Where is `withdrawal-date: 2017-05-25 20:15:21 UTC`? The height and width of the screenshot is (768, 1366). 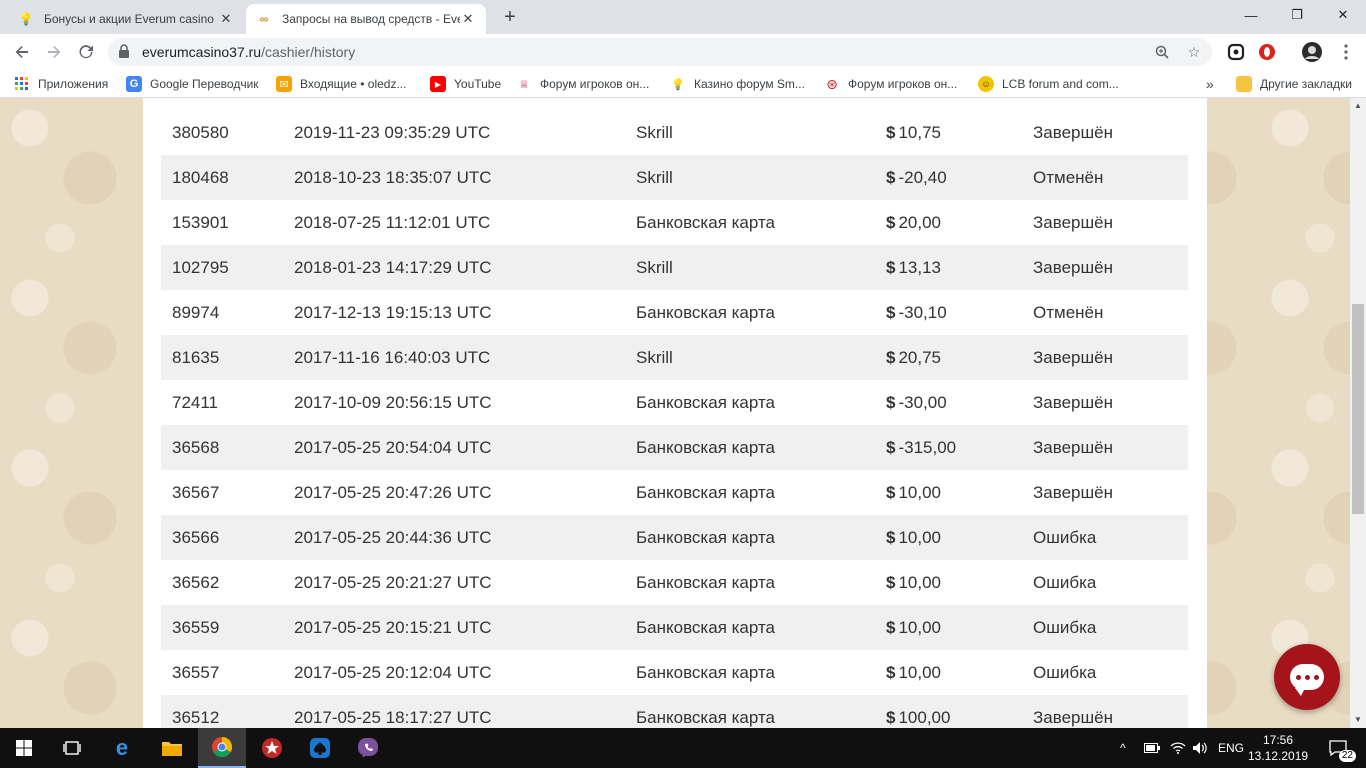
withdrawal-date: 2017-05-25 20:15:21 UTC is located at coordinates (393, 627).